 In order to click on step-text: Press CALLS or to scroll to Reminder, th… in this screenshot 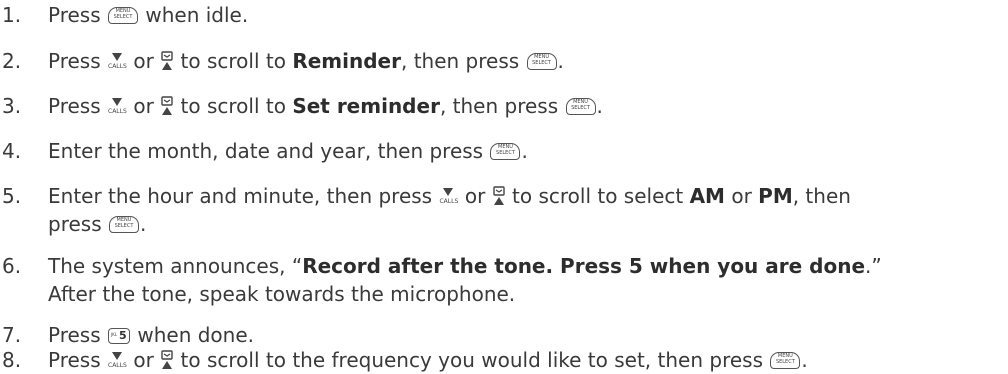, I will do `click(306, 61)`.